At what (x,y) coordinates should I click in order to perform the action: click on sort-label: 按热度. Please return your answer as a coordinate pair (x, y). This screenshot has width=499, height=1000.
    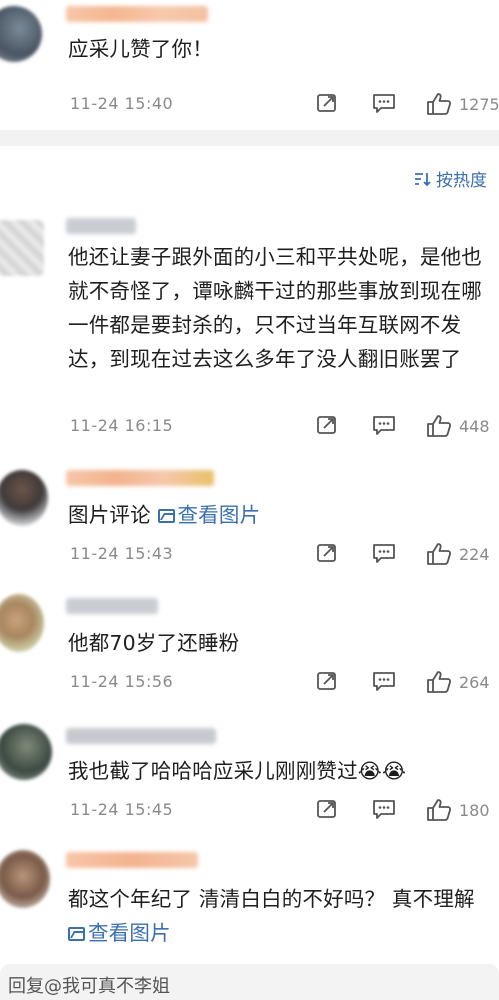
    Looking at the image, I should click on (461, 181).